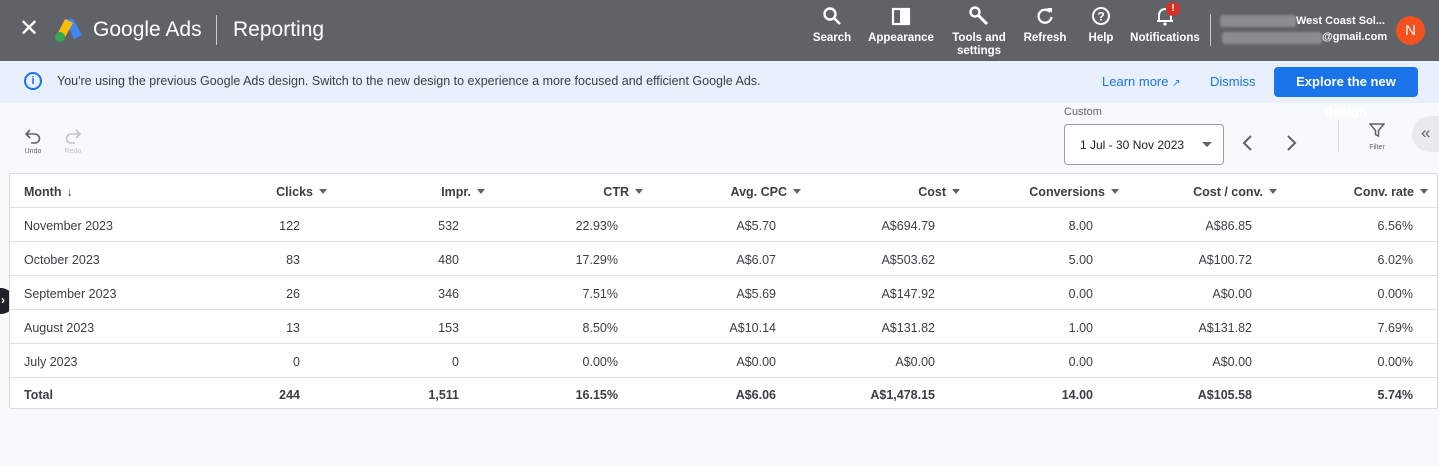 The width and height of the screenshot is (1439, 466). Describe the element at coordinates (1291, 143) in the screenshot. I see `chevron-right-icon` at that location.